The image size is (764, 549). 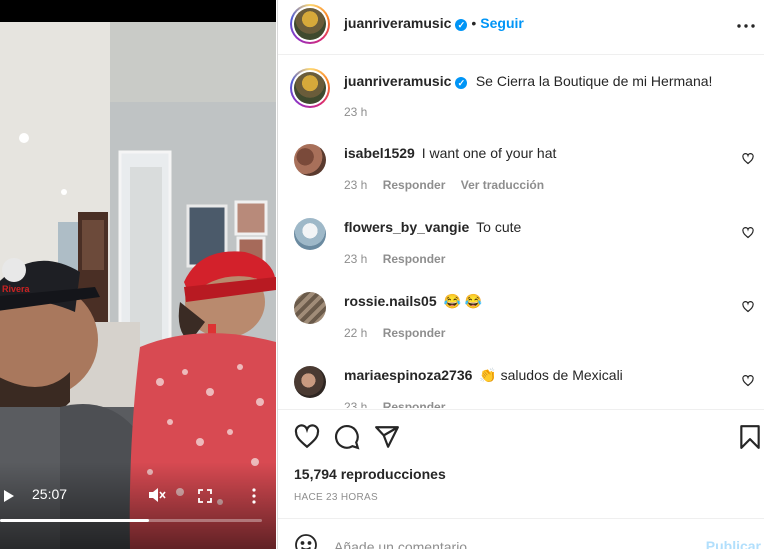 What do you see at coordinates (370, 474) in the screenshot?
I see `view-count: 15,794 reproducciones` at bounding box center [370, 474].